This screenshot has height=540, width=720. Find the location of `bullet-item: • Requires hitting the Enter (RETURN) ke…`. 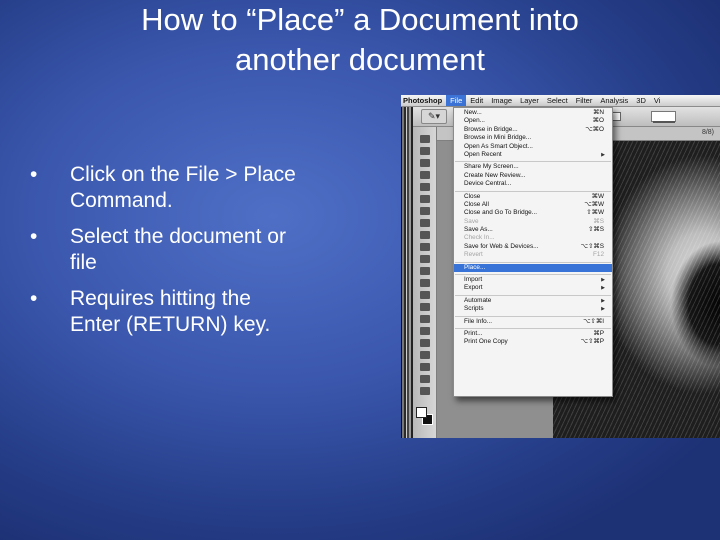

bullet-item: • Requires hitting the Enter (RETURN) ke… is located at coordinates (200, 312).